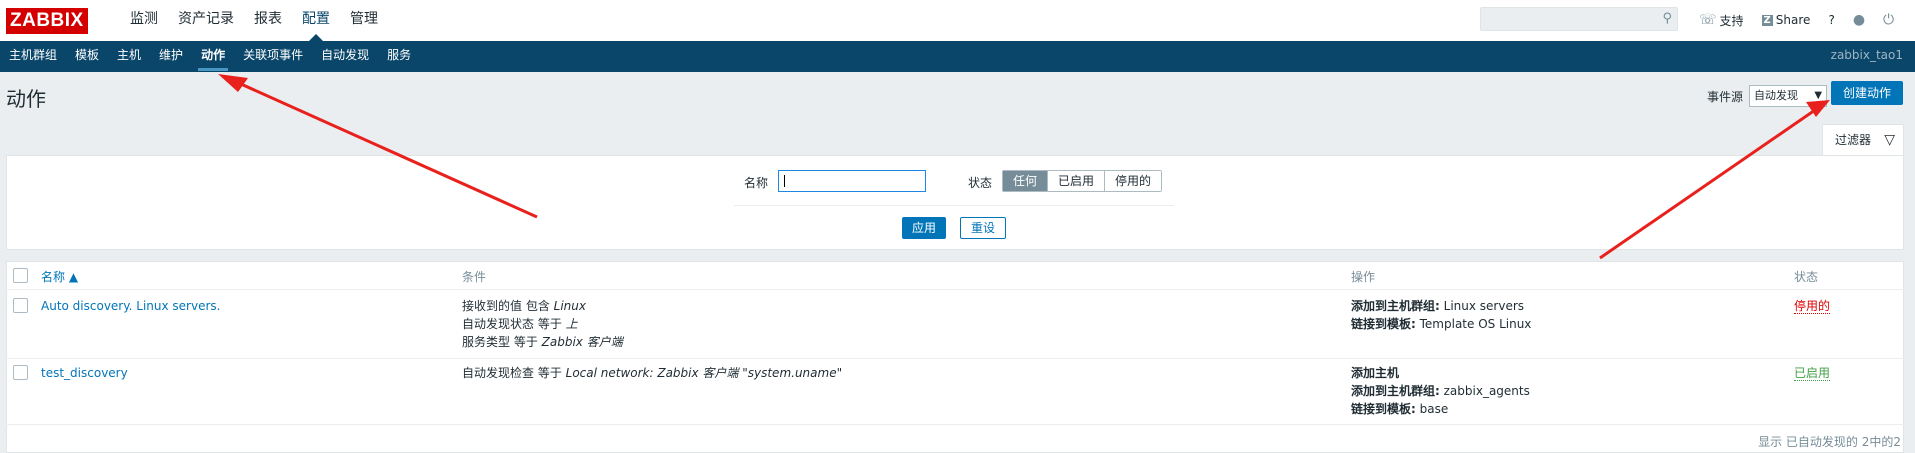 The width and height of the screenshot is (1915, 453). Describe the element at coordinates (514, 373) in the screenshot. I see `condition-text: 自动发现检查 等于` at that location.